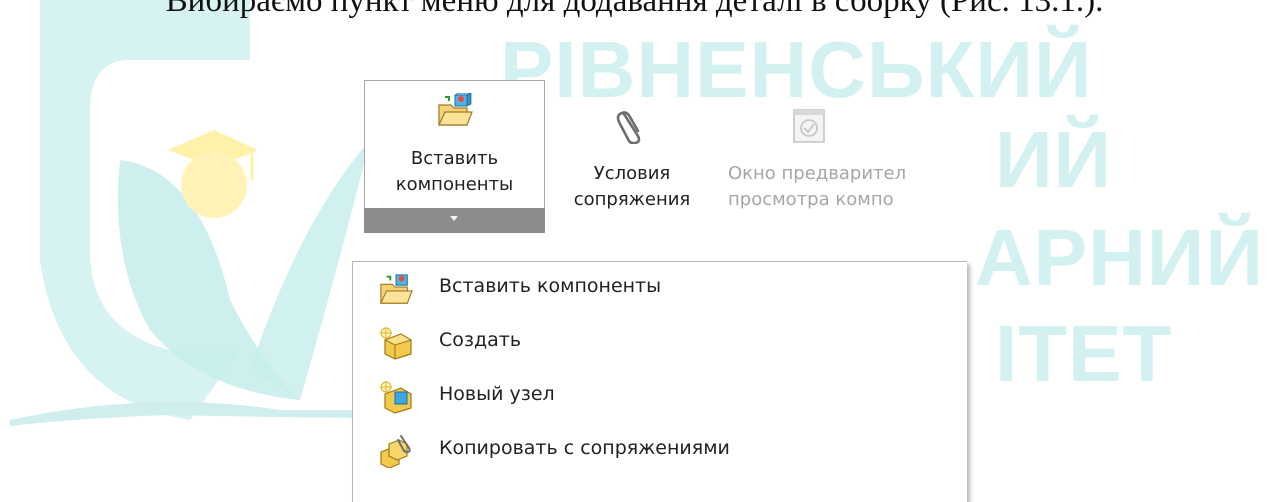 This screenshot has width=1269, height=502. What do you see at coordinates (396, 343) in the screenshot?
I see `new-part-icon` at bounding box center [396, 343].